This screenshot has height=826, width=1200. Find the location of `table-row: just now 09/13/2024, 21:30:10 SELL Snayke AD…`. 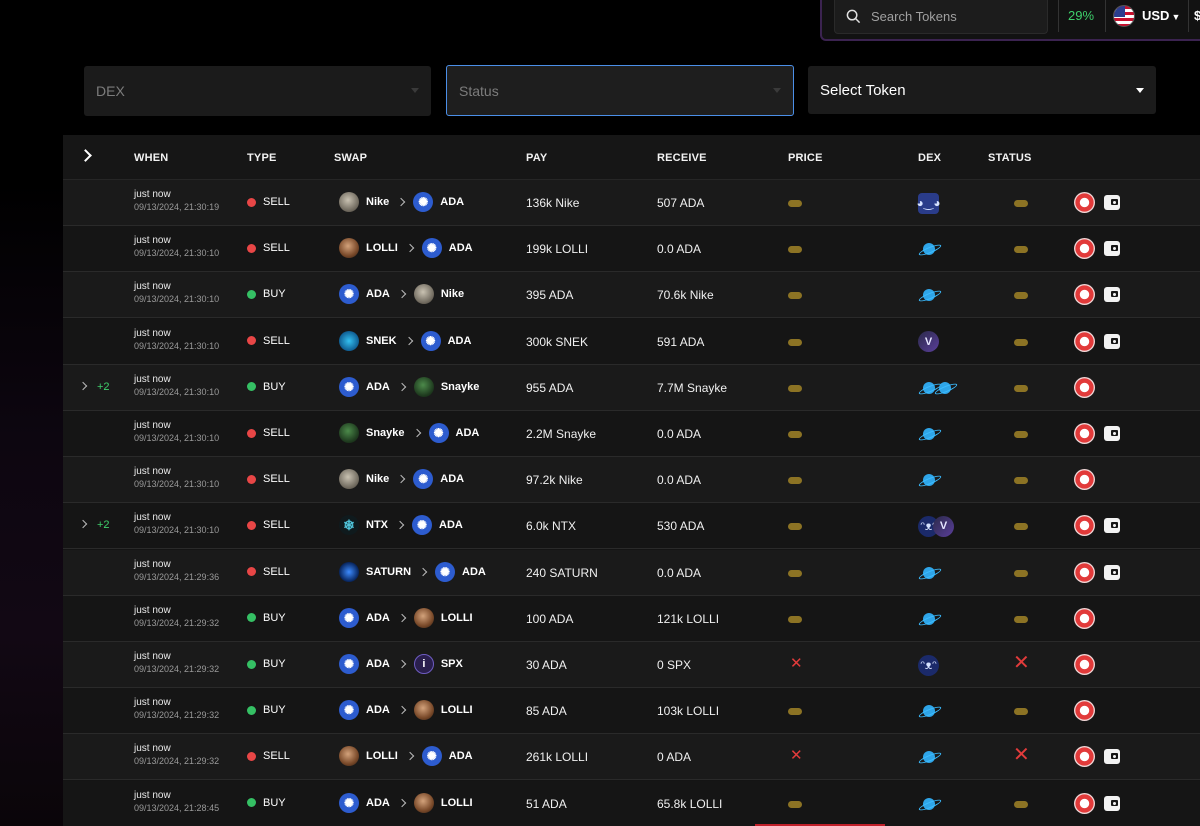

table-row: just now 09/13/2024, 21:30:10 SELL Snayke AD… is located at coordinates (631, 434).